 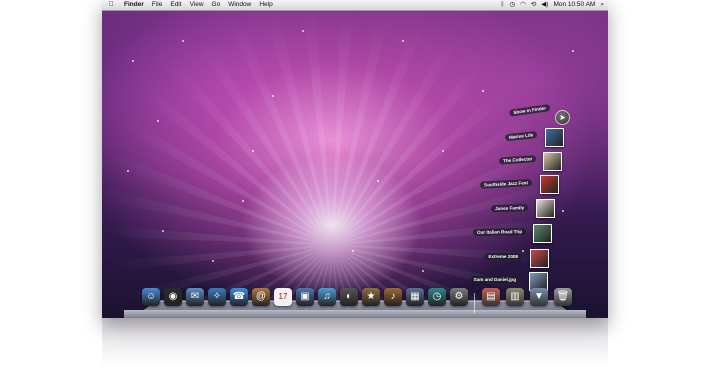 What do you see at coordinates (550, 5) in the screenshot?
I see `menu-extras: ᛒ ◷ ◠ ⟲ ◀) Mon 10:50 AM ⌕` at bounding box center [550, 5].